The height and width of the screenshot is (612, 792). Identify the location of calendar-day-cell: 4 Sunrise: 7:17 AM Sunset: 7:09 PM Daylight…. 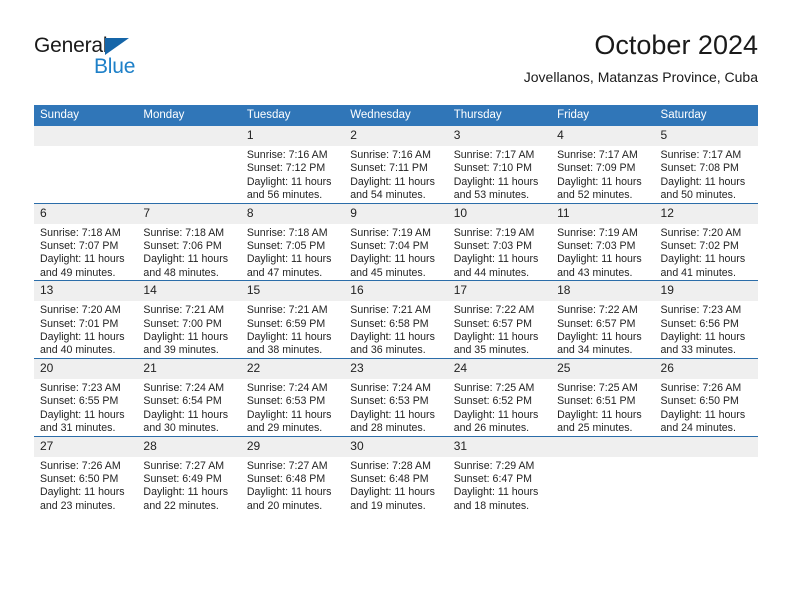
(603, 164).